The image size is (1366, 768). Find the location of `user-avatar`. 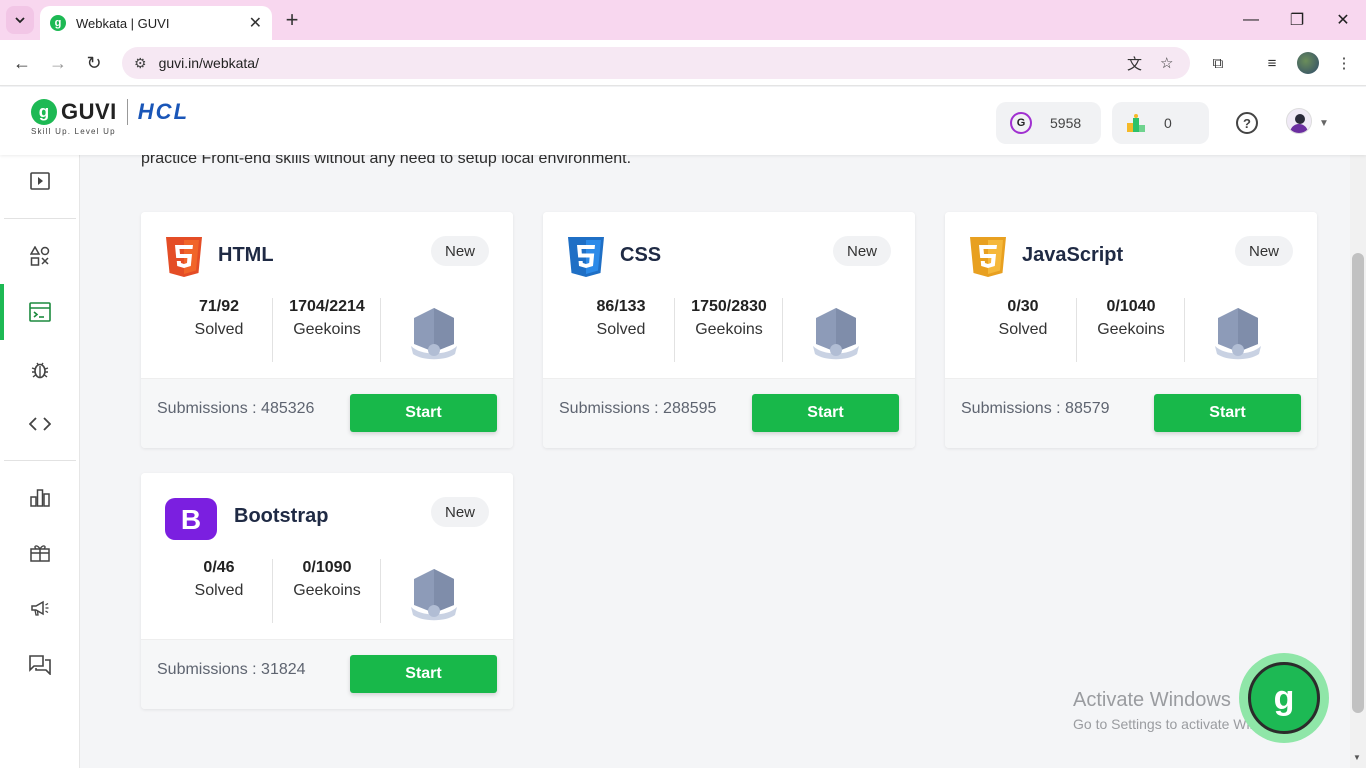

user-avatar is located at coordinates (1299, 121).